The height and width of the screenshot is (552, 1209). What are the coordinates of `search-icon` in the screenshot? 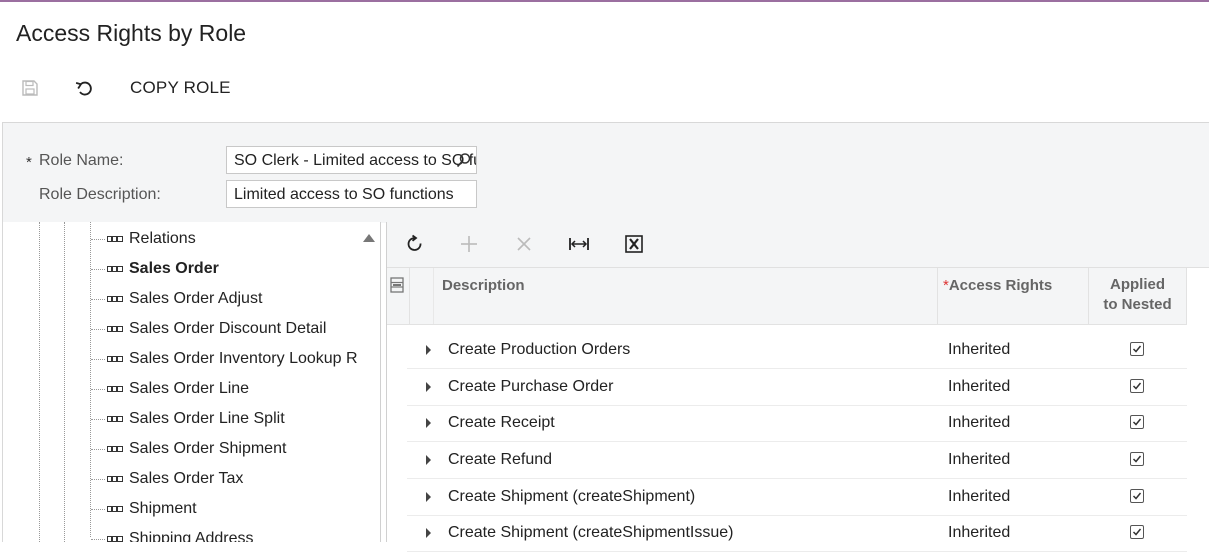 It's located at (464, 162).